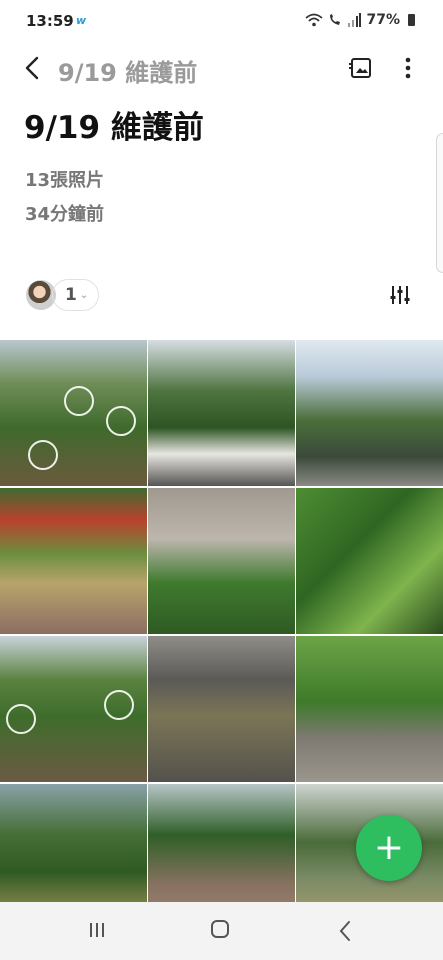  Describe the element at coordinates (355, 20) in the screenshot. I see `signal-icon` at that location.